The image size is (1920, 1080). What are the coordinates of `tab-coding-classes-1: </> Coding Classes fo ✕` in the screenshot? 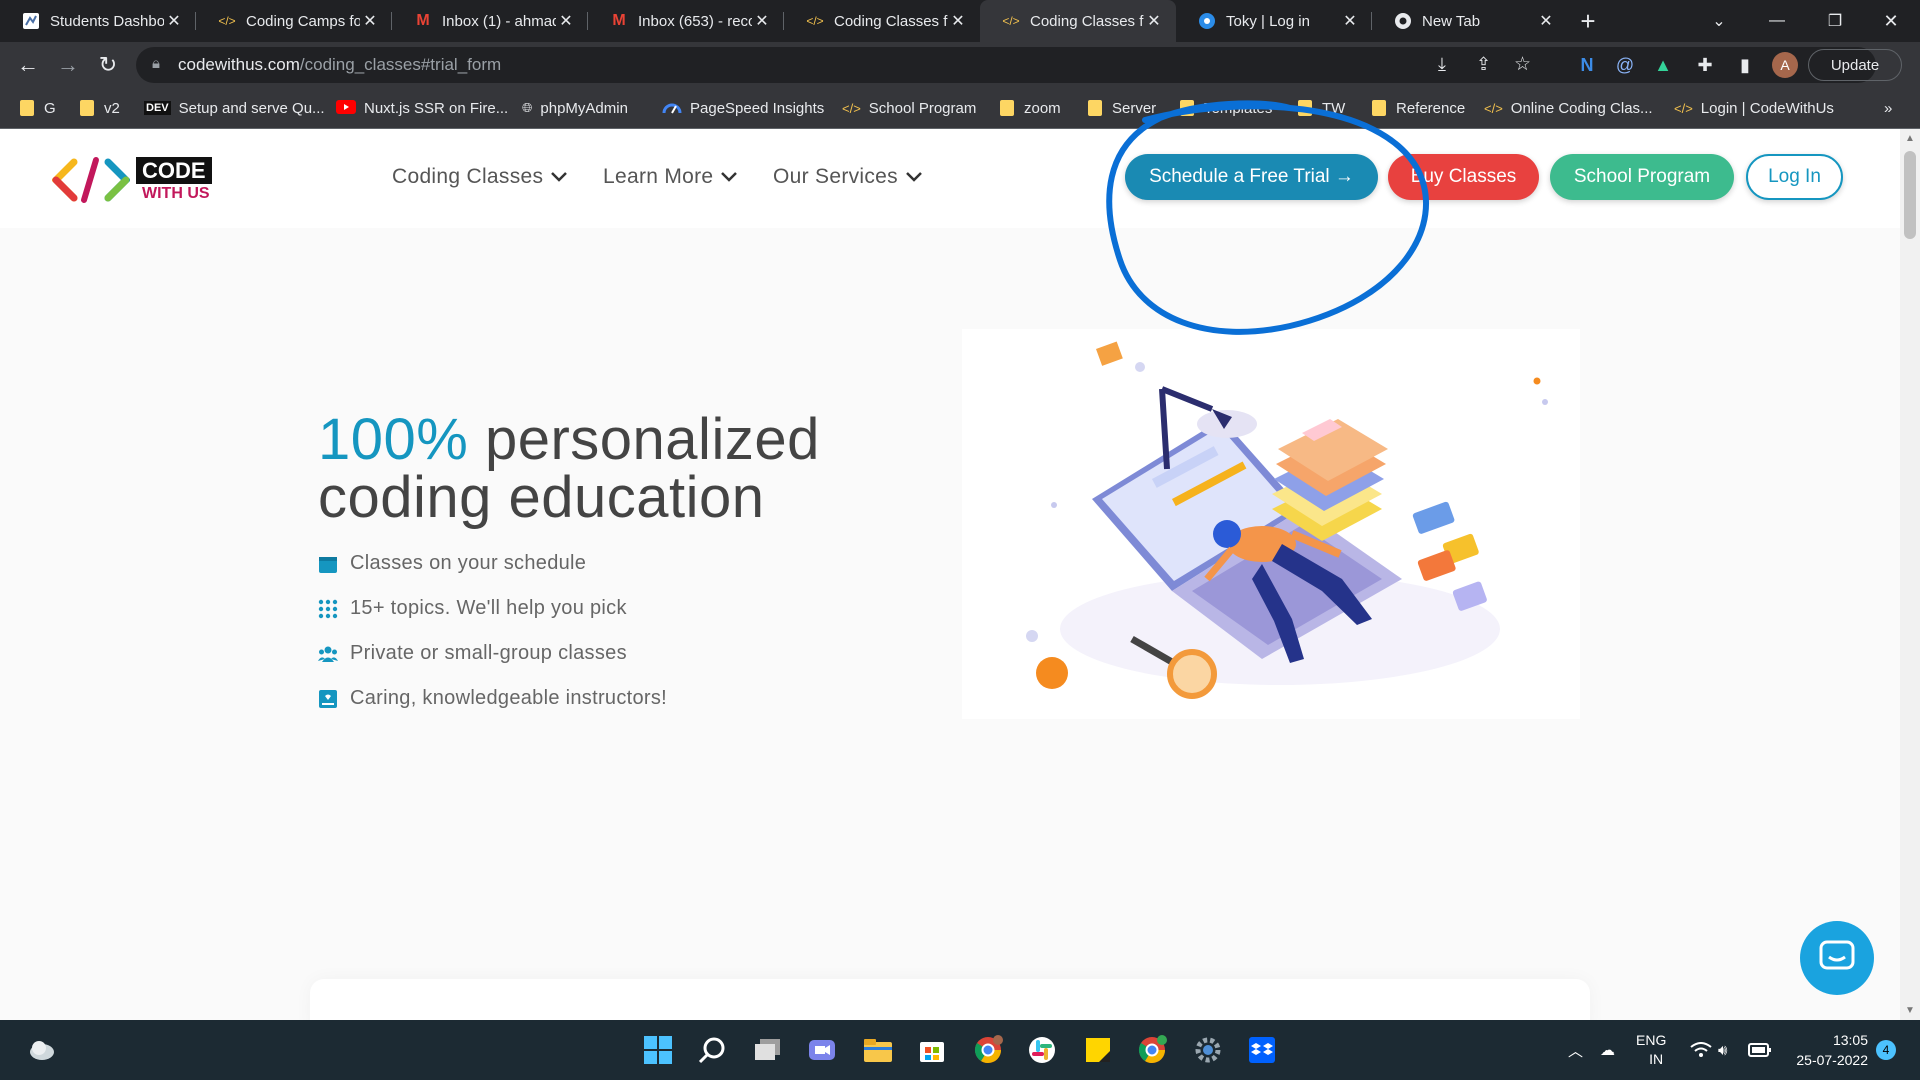 It's located at (882, 21).